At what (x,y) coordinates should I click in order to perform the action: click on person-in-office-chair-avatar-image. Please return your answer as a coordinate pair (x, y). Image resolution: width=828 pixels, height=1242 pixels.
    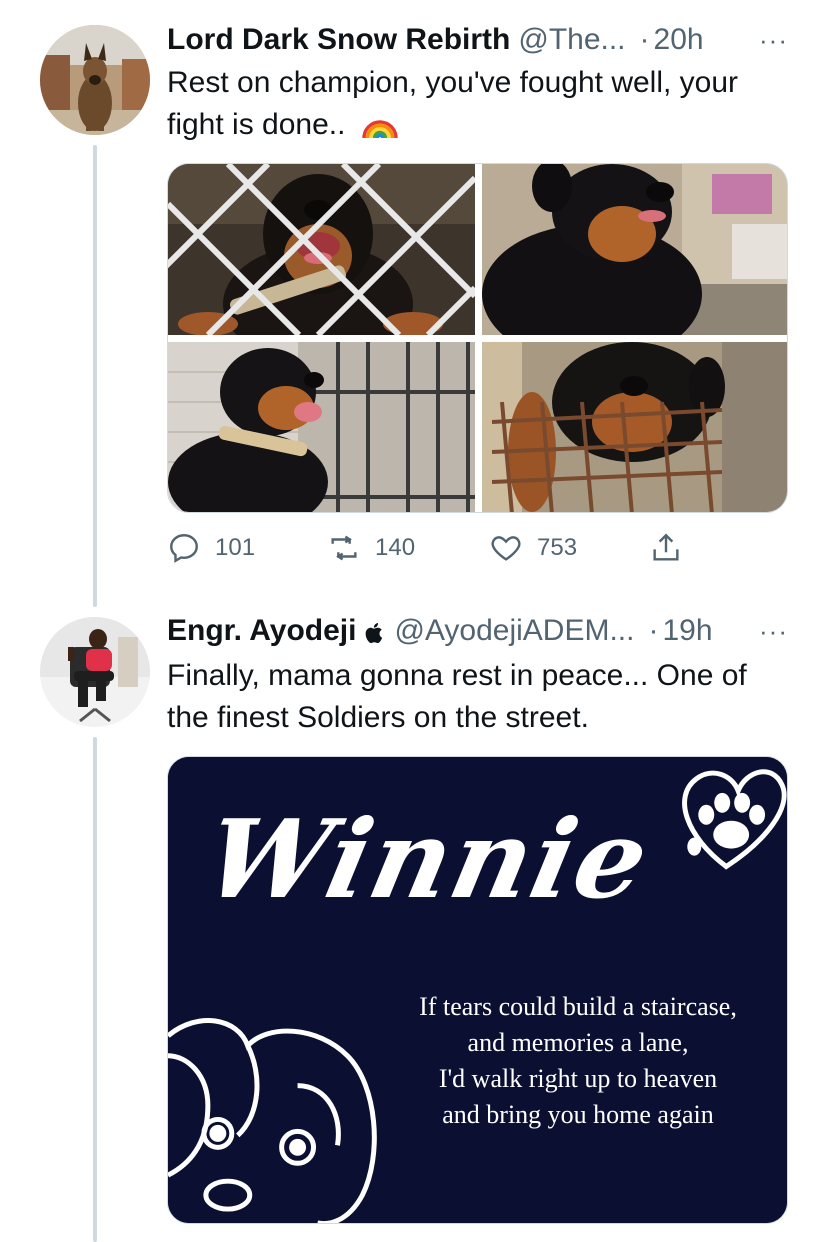
    Looking at the image, I should click on (95, 672).